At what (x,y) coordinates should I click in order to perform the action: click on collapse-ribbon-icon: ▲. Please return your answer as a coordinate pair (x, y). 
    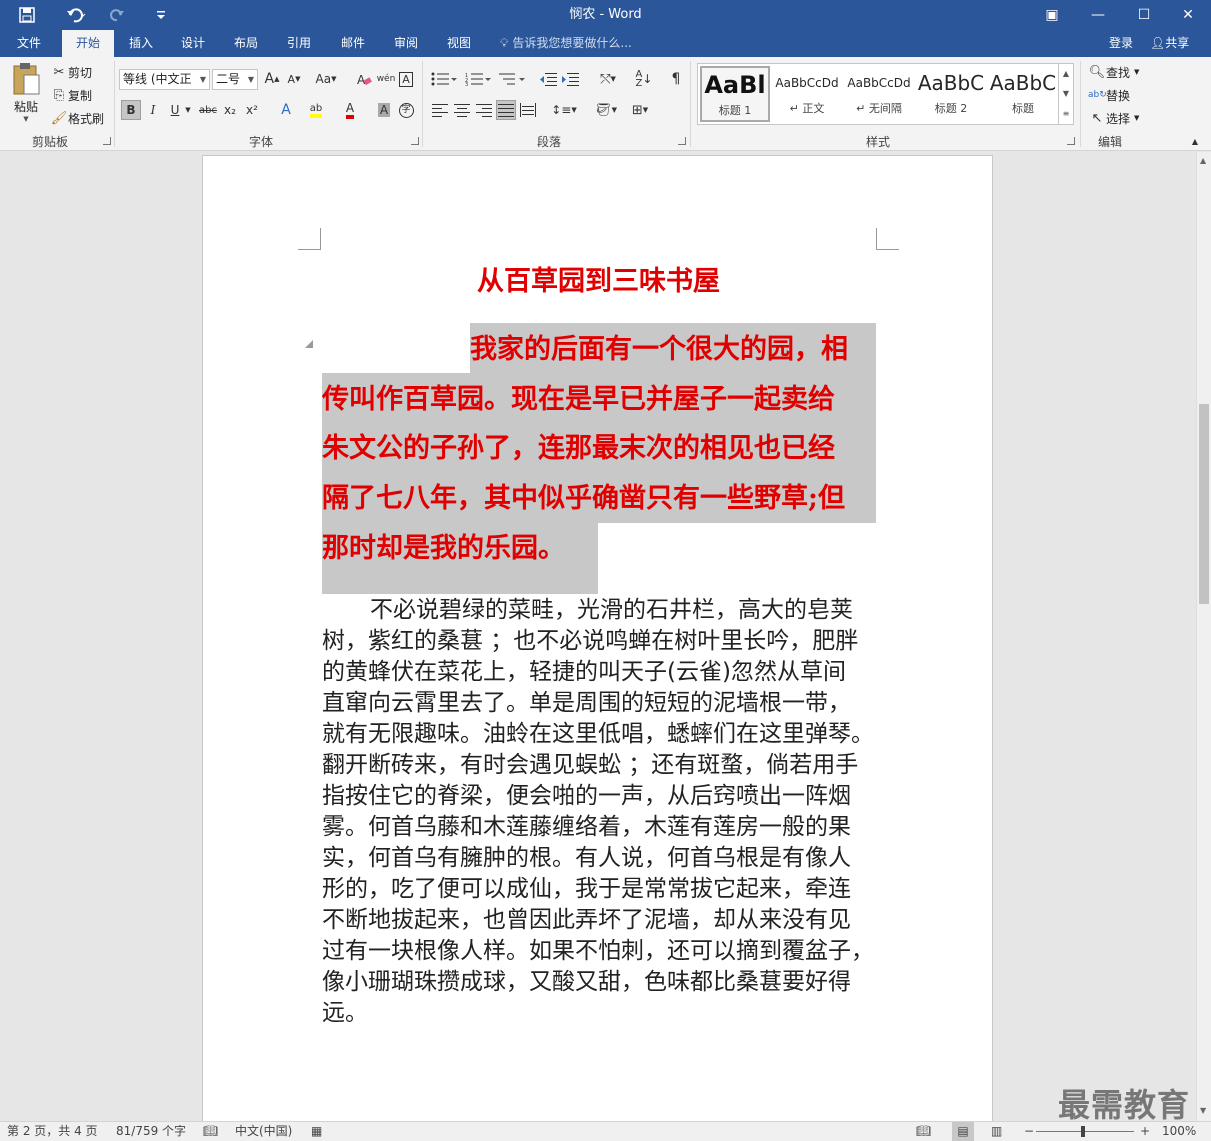
    Looking at the image, I should click on (1195, 141).